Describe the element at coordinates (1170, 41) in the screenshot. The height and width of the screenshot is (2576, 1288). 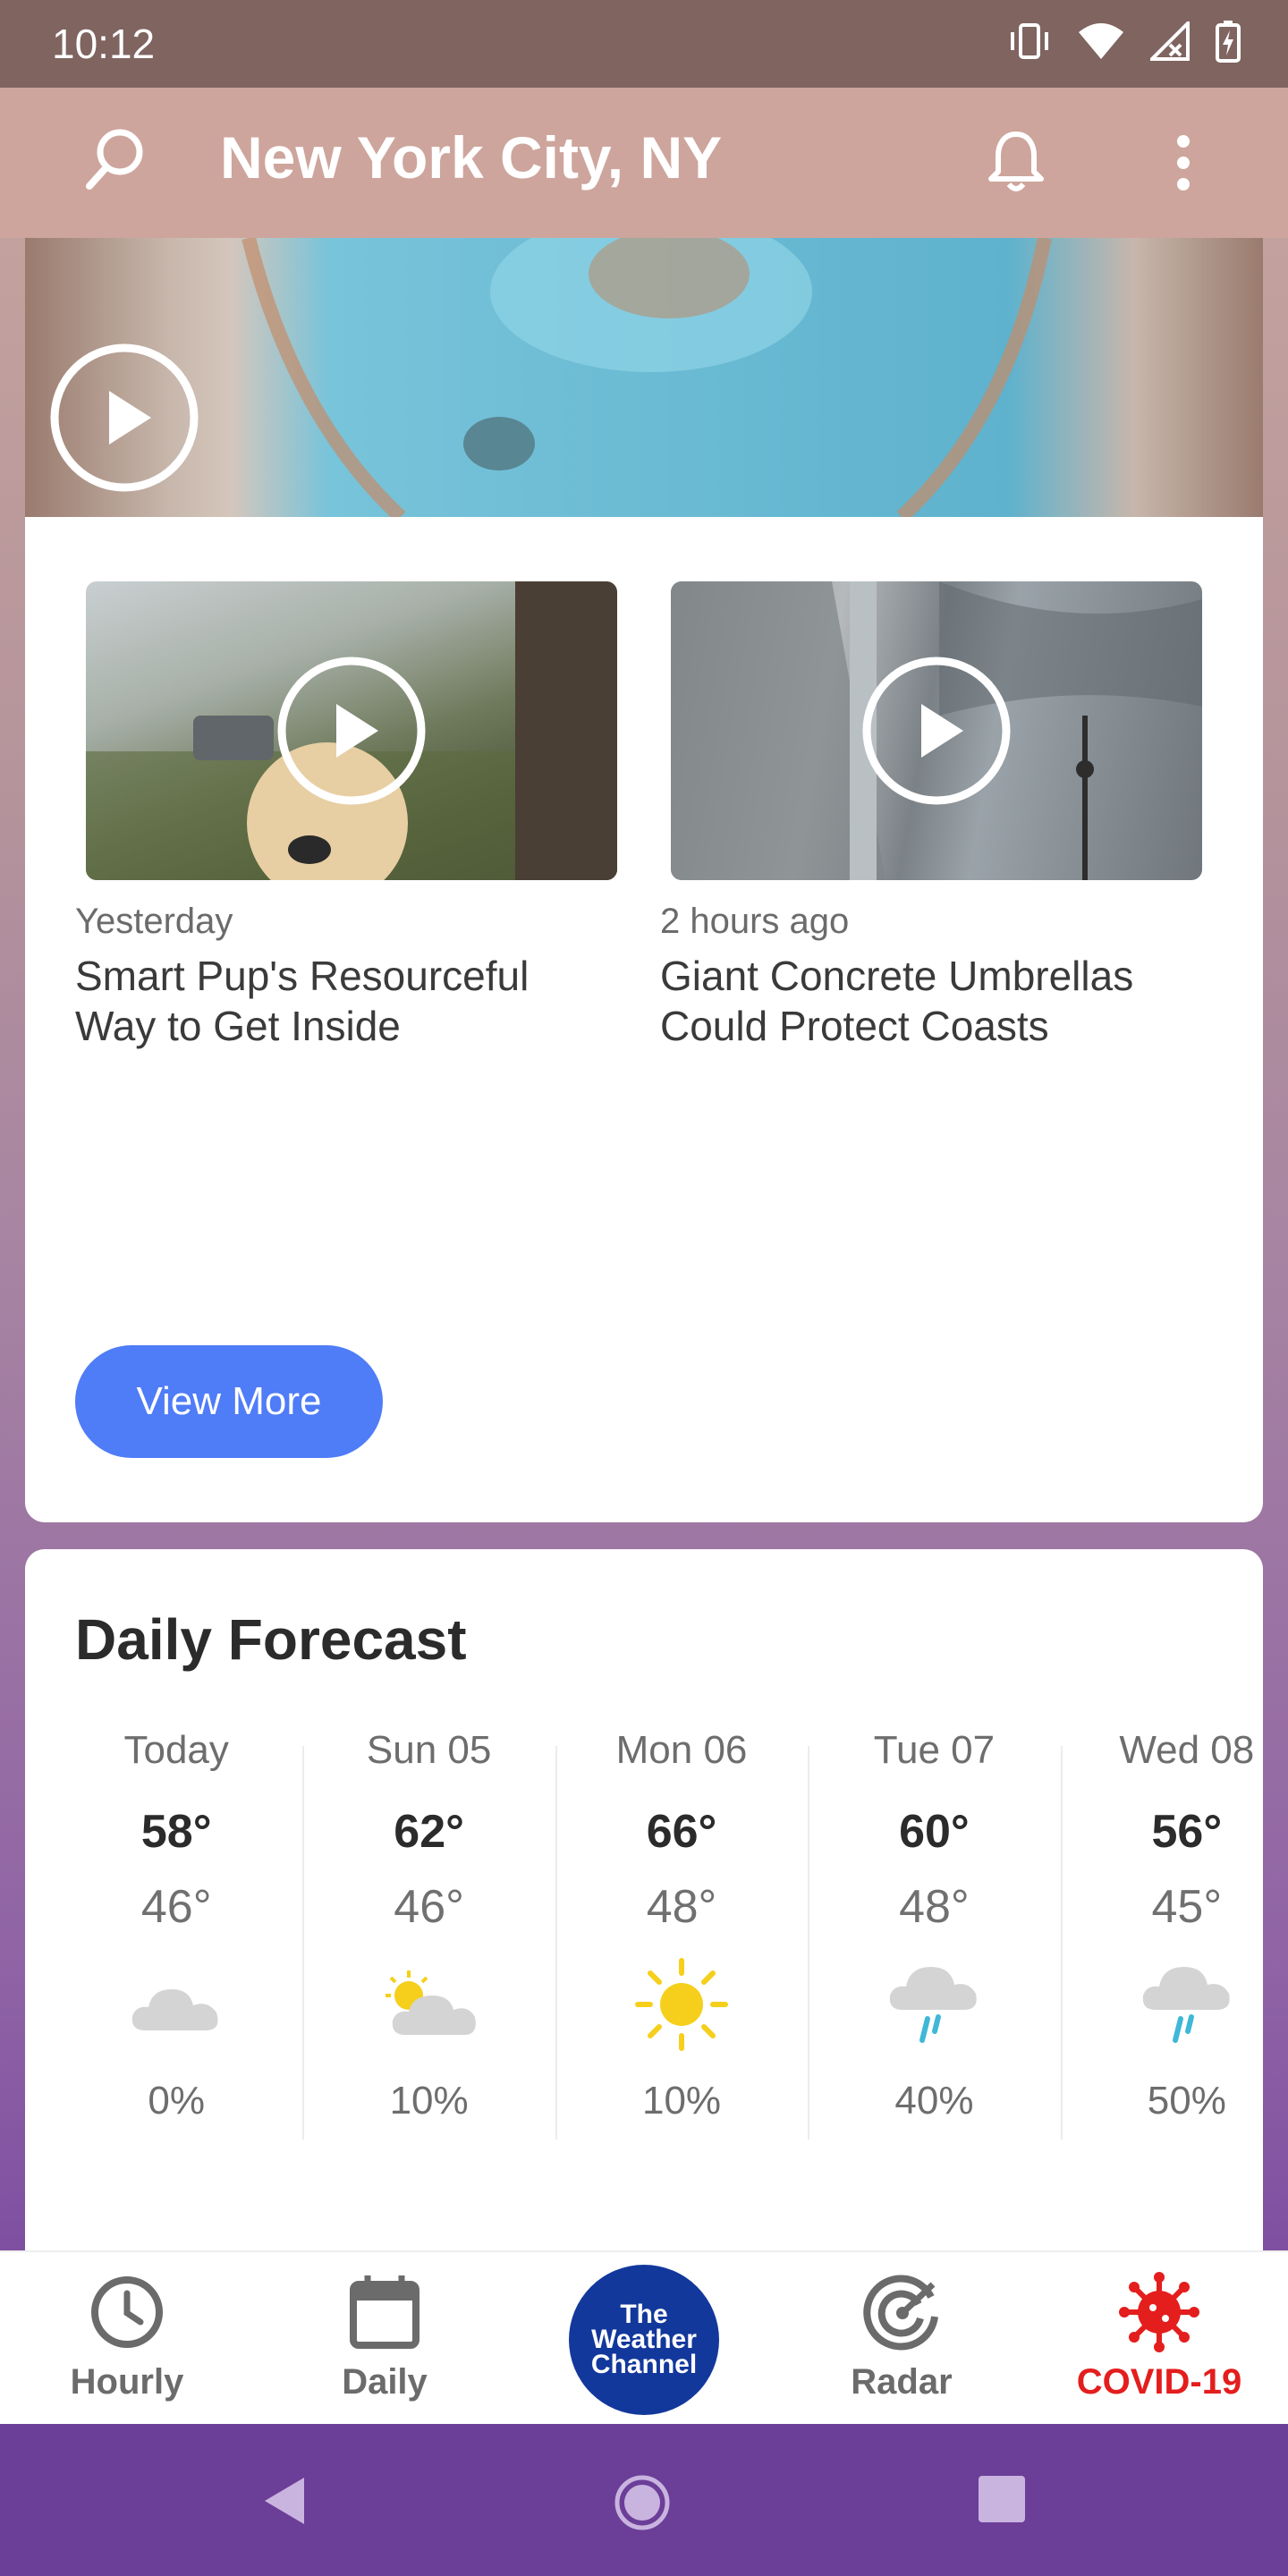
I see `cell-signal-icon` at that location.